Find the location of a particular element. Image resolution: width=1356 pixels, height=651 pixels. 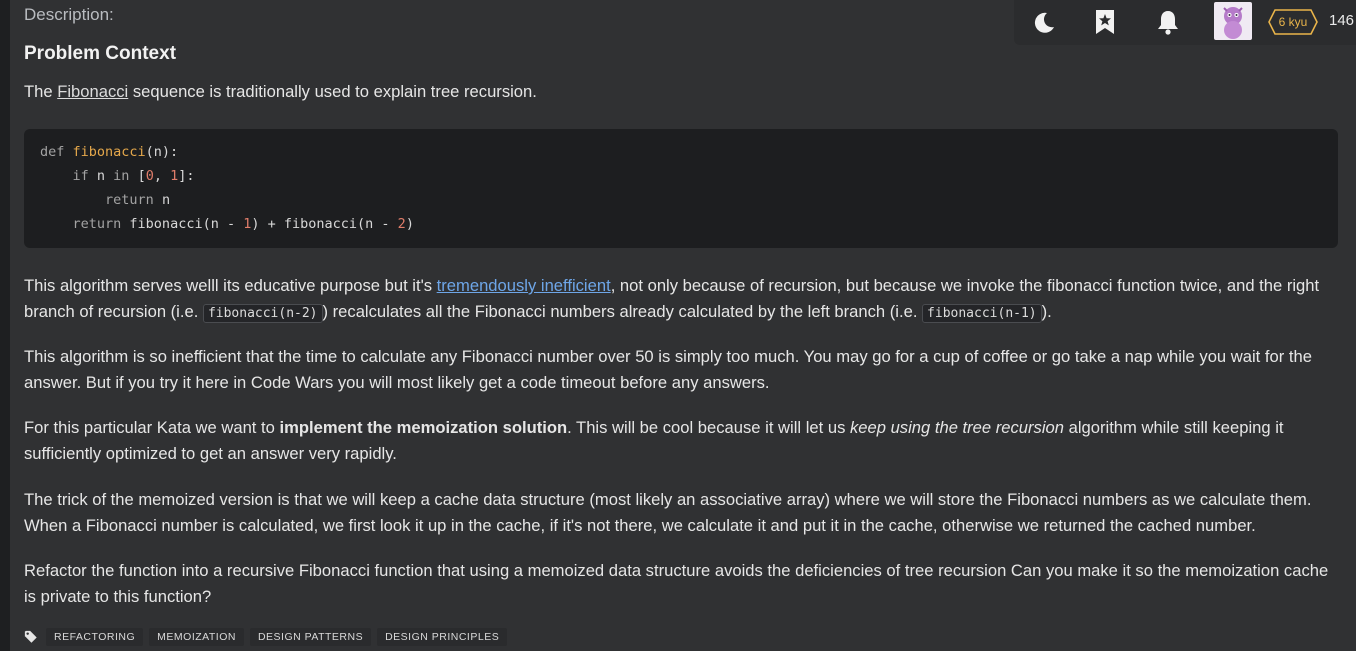

tag-design-principles: DESIGN PRINCIPLES is located at coordinates (442, 637).